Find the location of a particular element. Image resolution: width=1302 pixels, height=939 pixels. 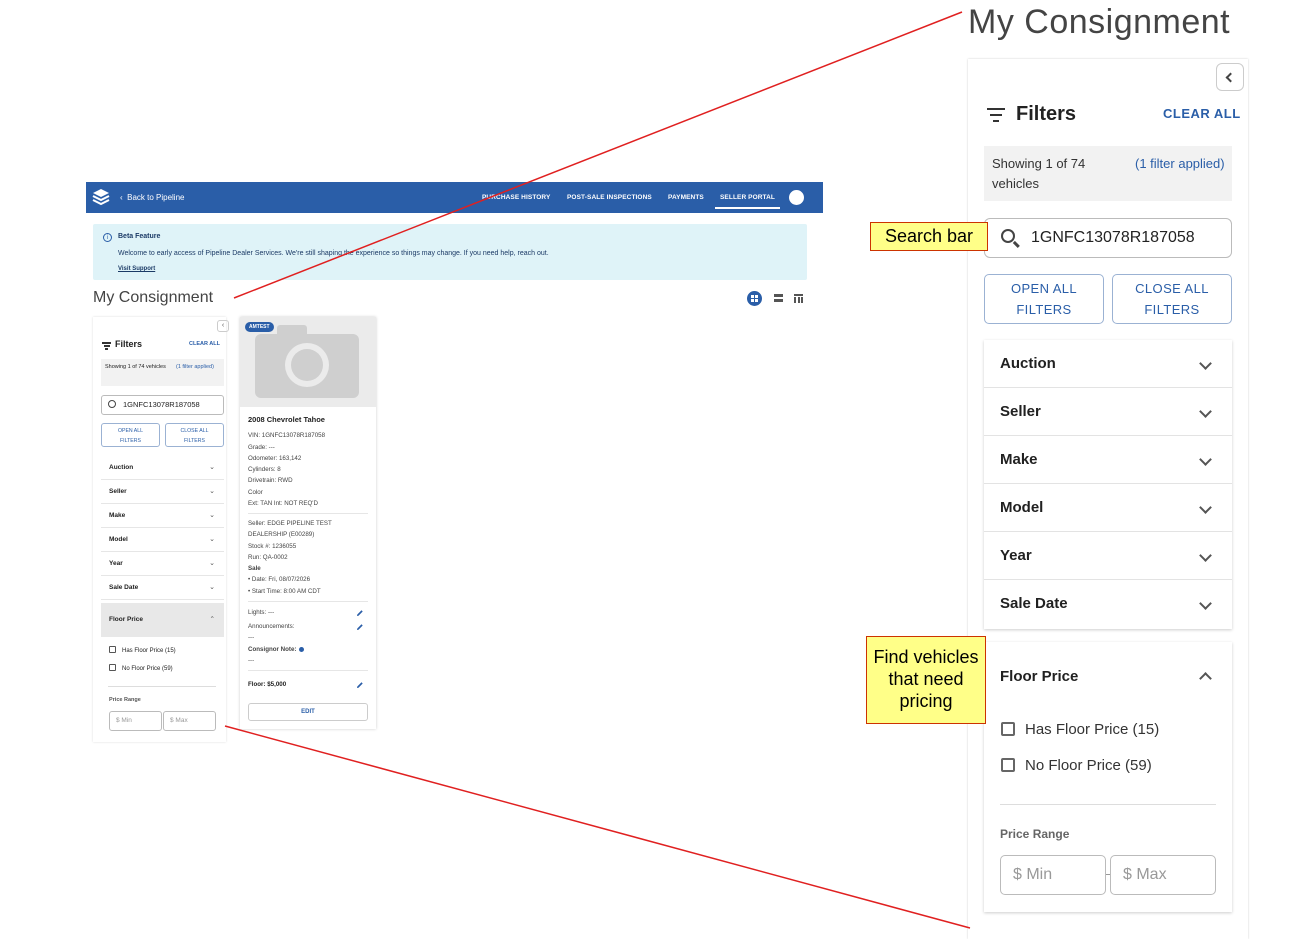

filter-sale-date: Sale Date is located at coordinates (1108, 604).